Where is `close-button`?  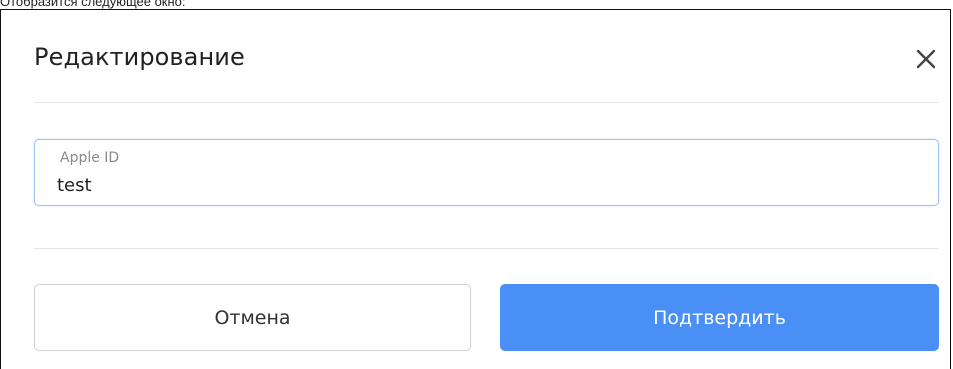
close-button is located at coordinates (926, 59).